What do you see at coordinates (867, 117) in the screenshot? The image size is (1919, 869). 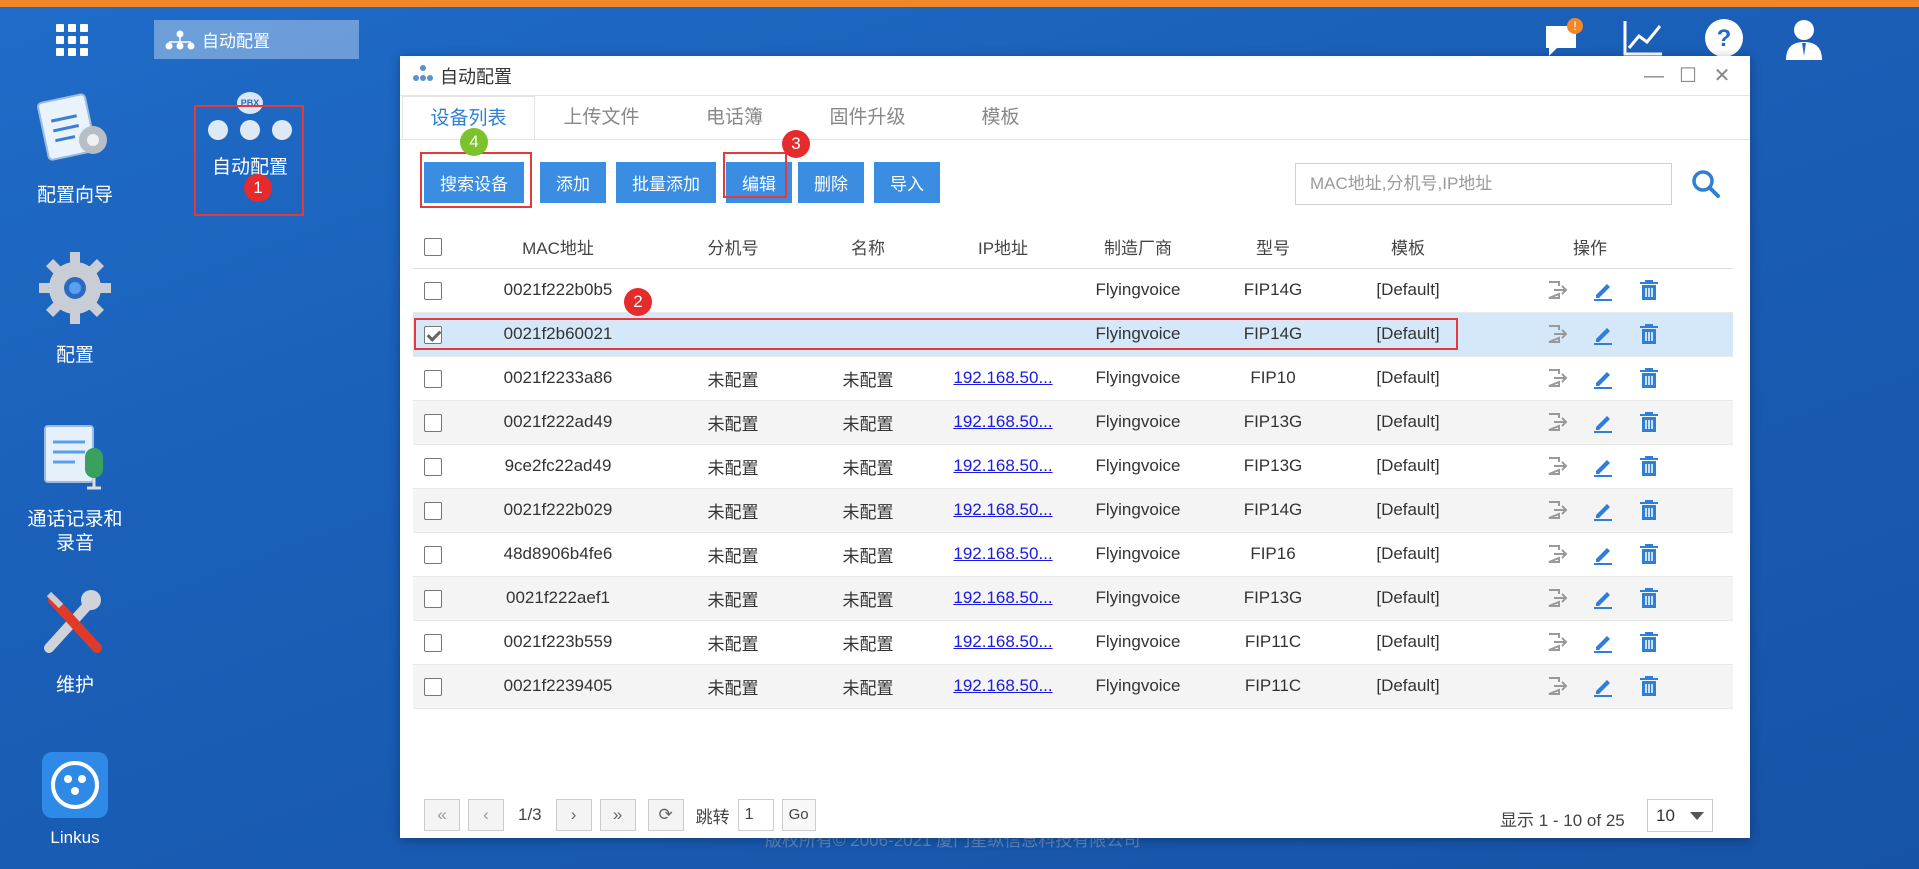 I see `tab-firmware-upgrade: 固件升级` at bounding box center [867, 117].